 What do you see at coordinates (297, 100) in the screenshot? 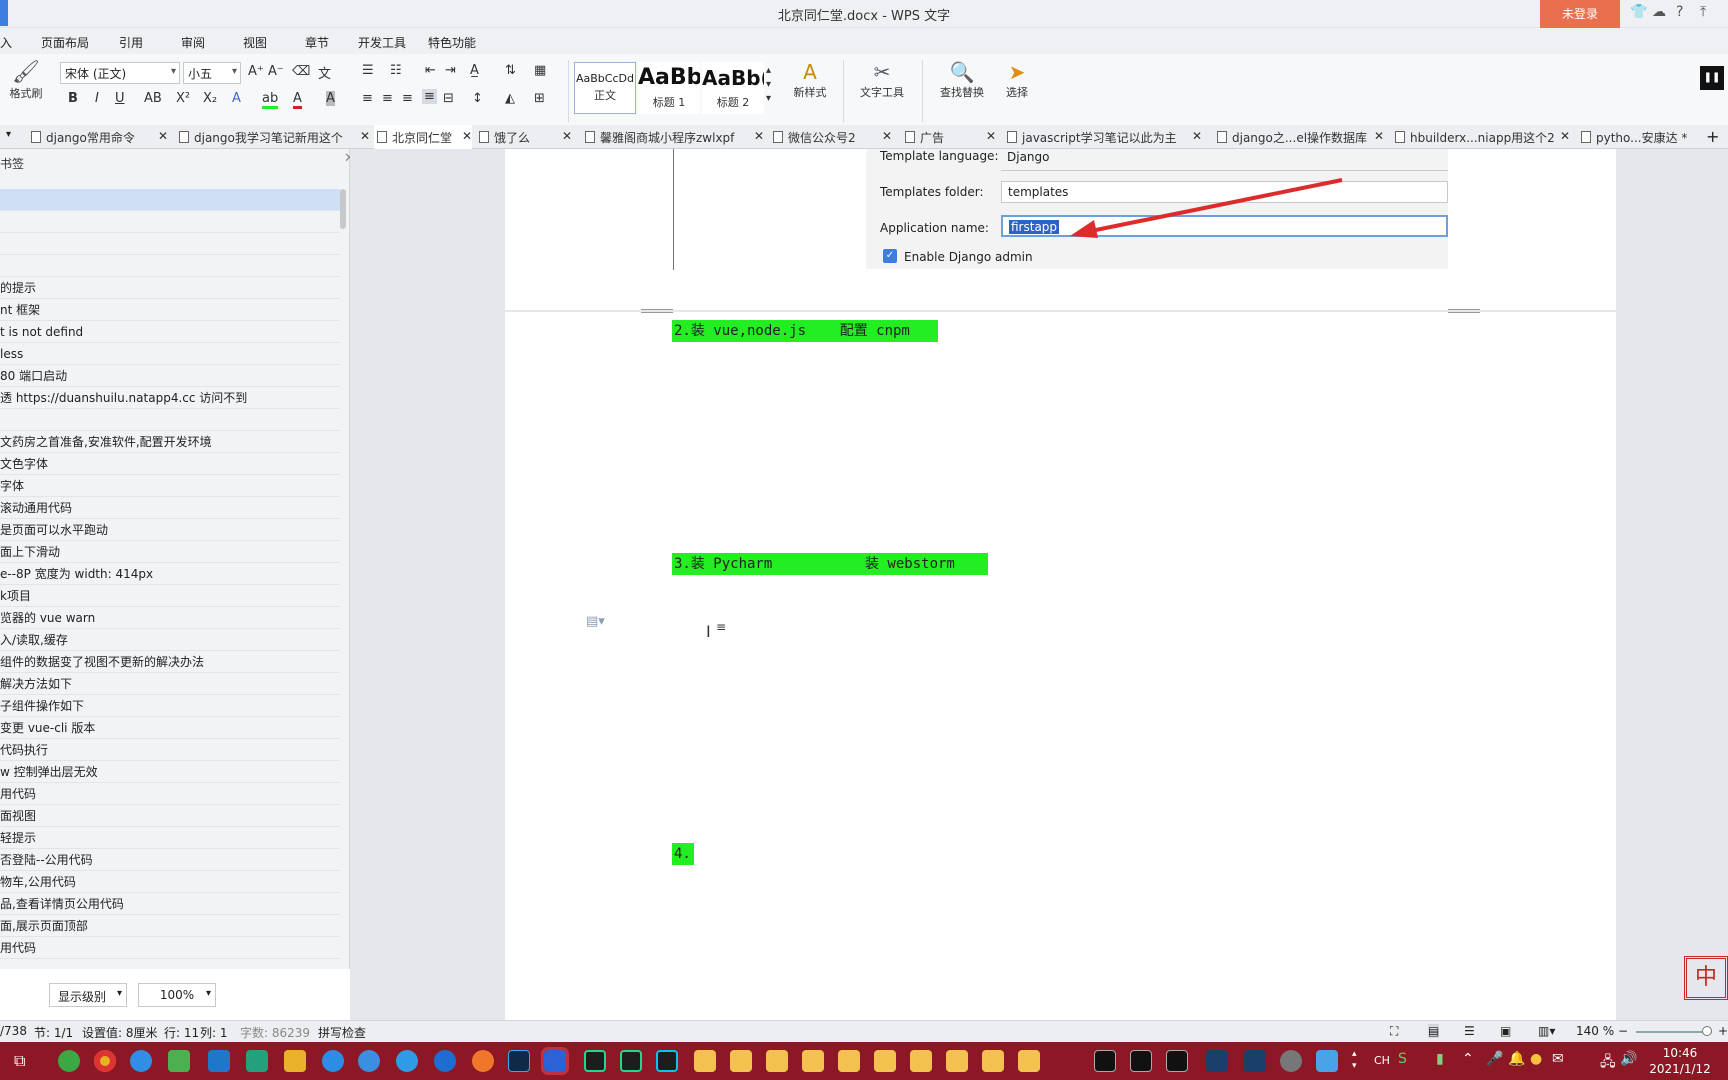
I see `font-color-icon: A` at bounding box center [297, 100].